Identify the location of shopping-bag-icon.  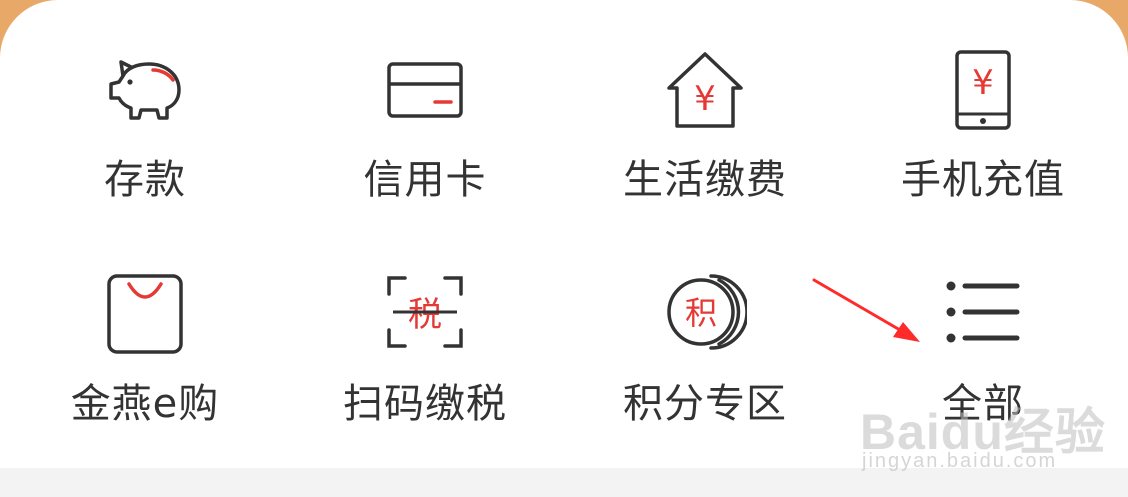
(145, 312).